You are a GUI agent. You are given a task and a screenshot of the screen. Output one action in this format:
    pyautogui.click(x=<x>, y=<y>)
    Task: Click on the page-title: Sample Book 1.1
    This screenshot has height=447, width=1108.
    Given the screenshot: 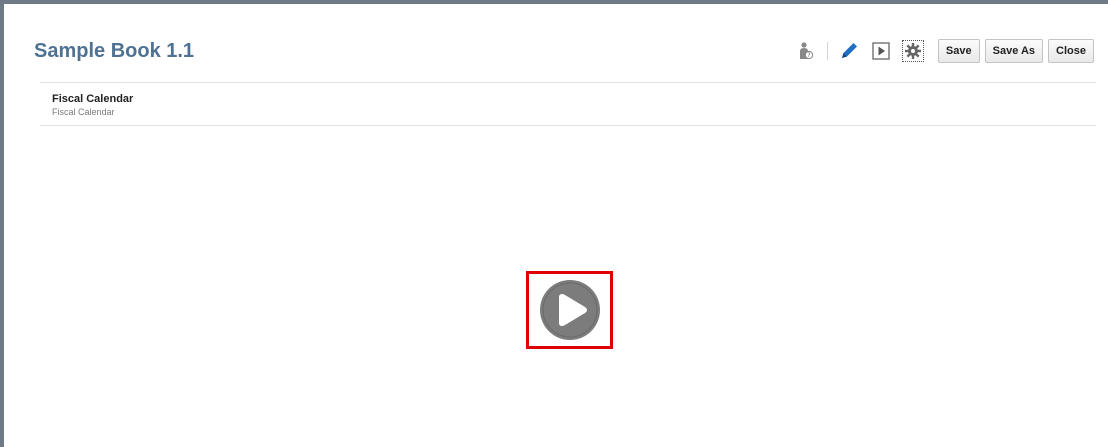 What is the action you would take?
    pyautogui.click(x=114, y=51)
    